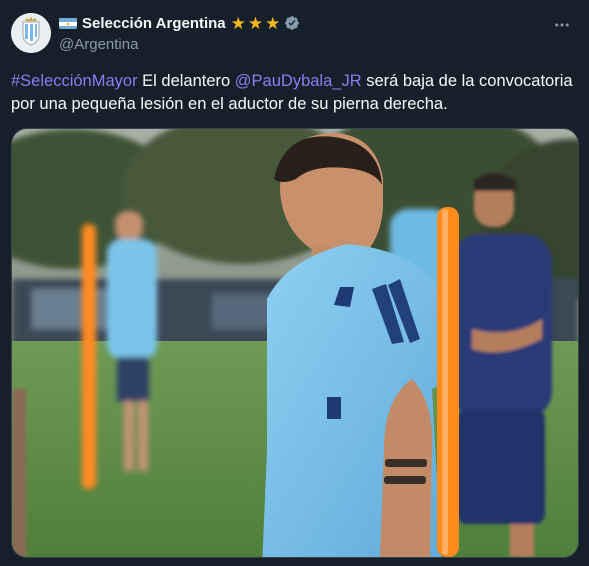 The width and height of the screenshot is (589, 566). Describe the element at coordinates (316, 35) in the screenshot. I see `tweet-header: Selección Argentina ★ ★ ★ @Argentina` at that location.